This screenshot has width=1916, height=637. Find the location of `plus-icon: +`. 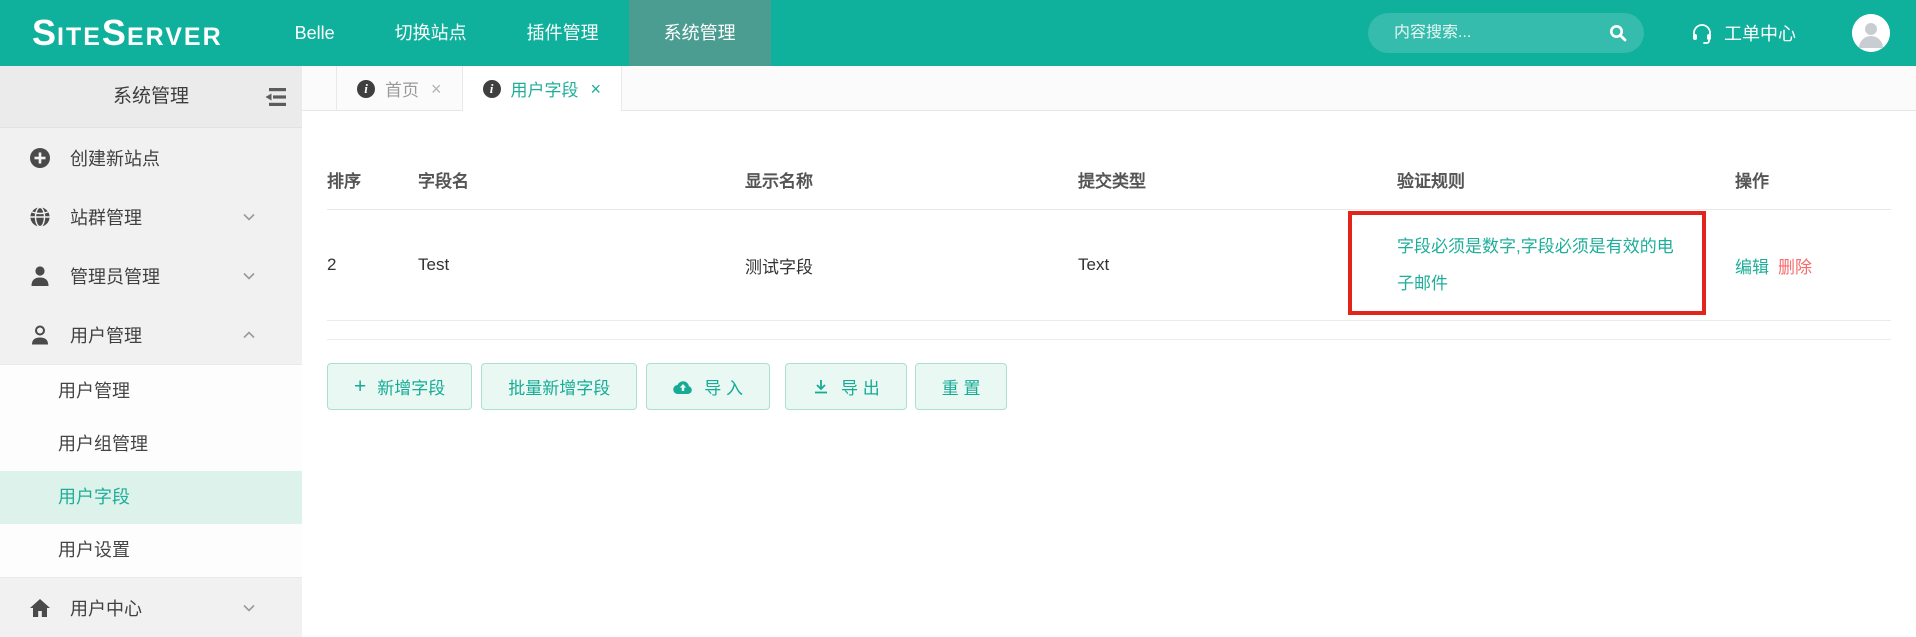

plus-icon: + is located at coordinates (360, 386).